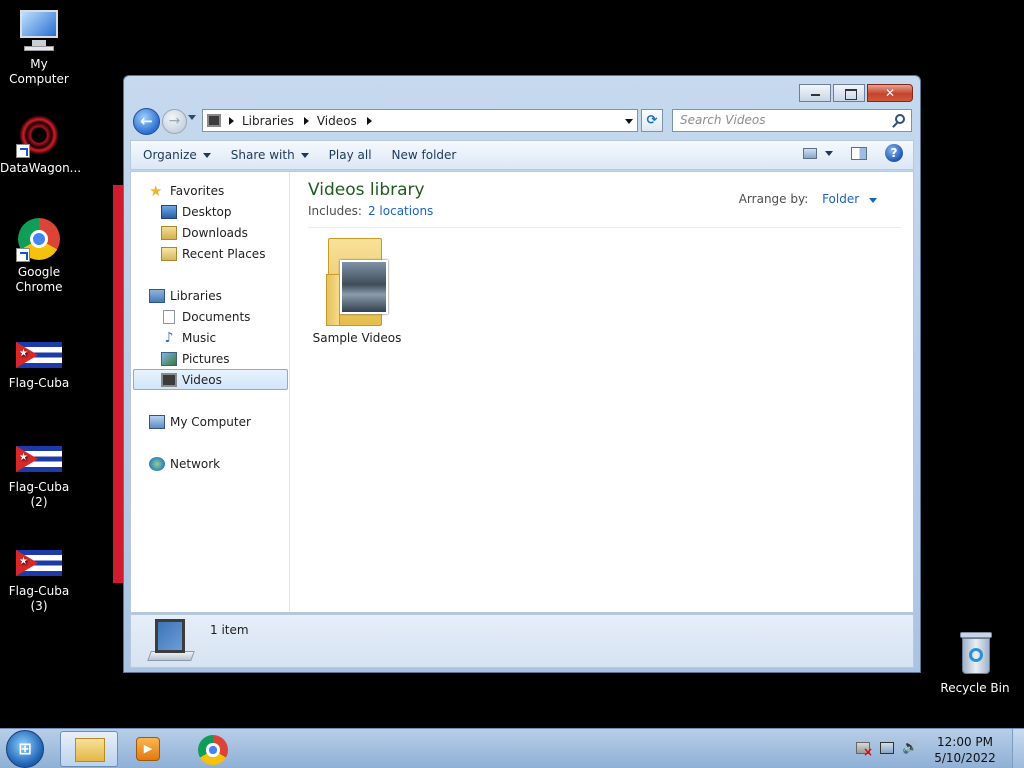  Describe the element at coordinates (400, 211) in the screenshot. I see `locations-link: 2 locations` at that location.